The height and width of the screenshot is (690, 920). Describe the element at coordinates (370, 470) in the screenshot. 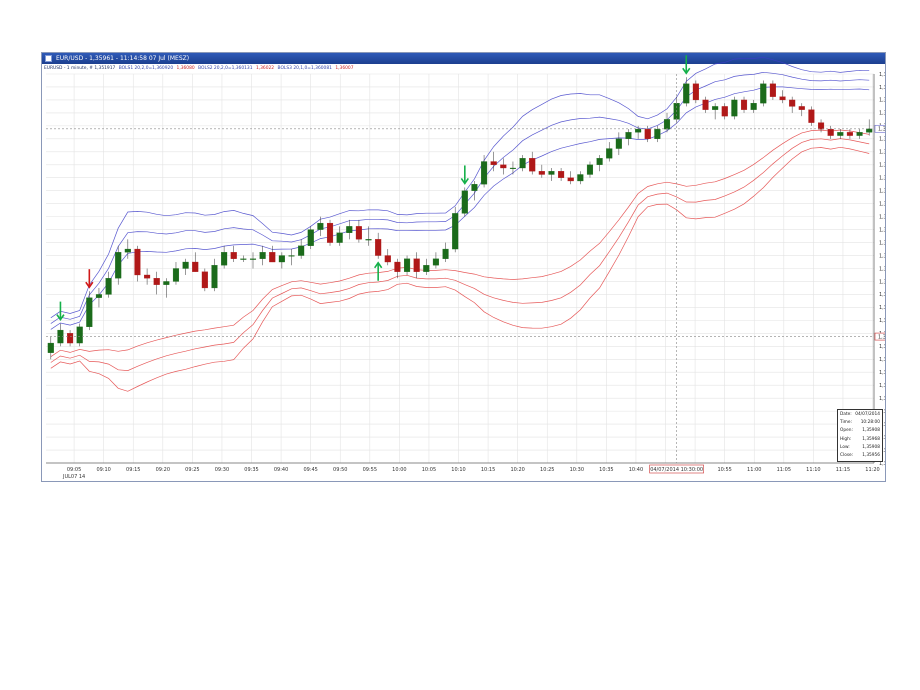

I see `x-tick-label: 09:55` at that location.